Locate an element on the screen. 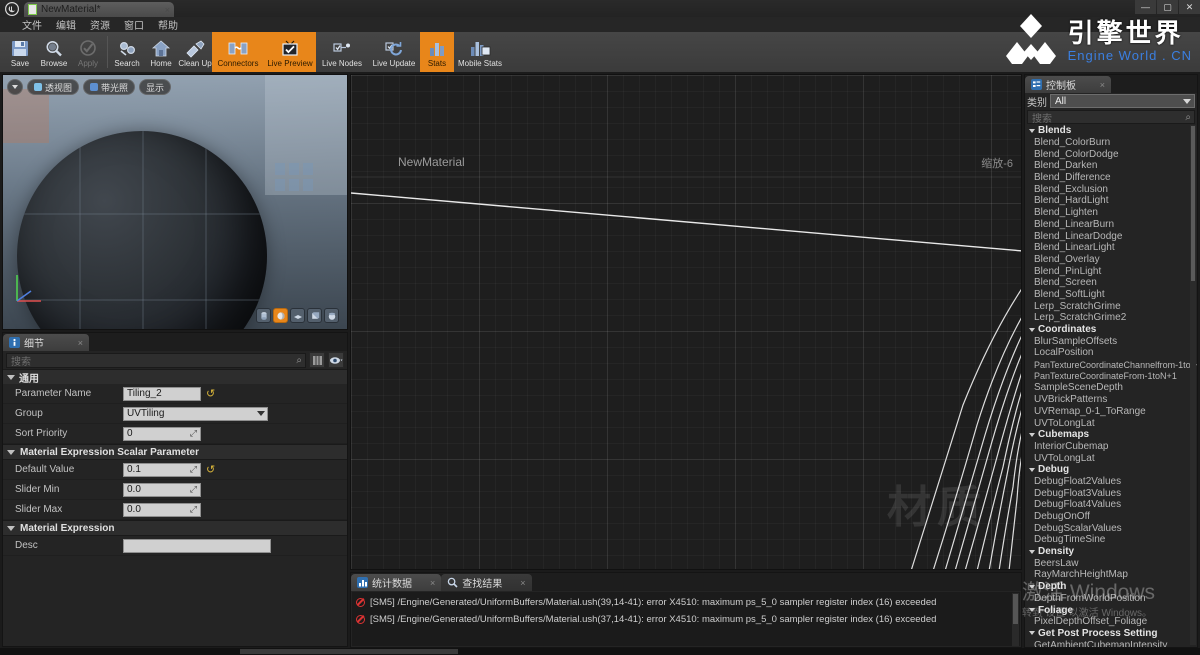  palette-item: PanTextureCoordinateFrom-1toN+1 is located at coordinates (1111, 376).